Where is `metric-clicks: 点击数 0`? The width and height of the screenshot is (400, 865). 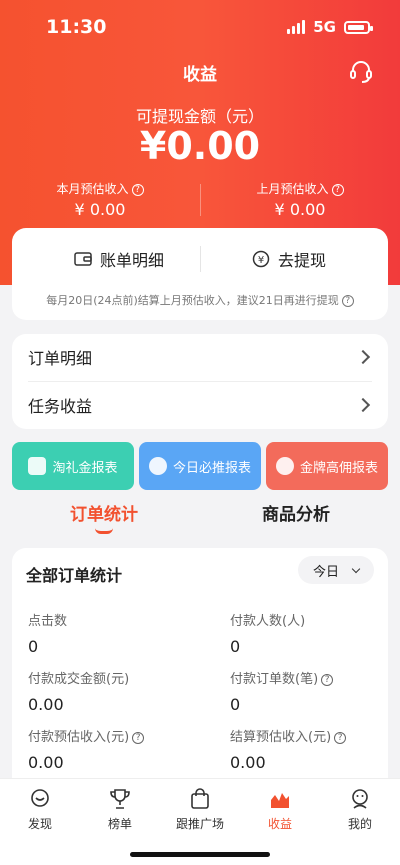 metric-clicks: 点击数 0 is located at coordinates (48, 635).